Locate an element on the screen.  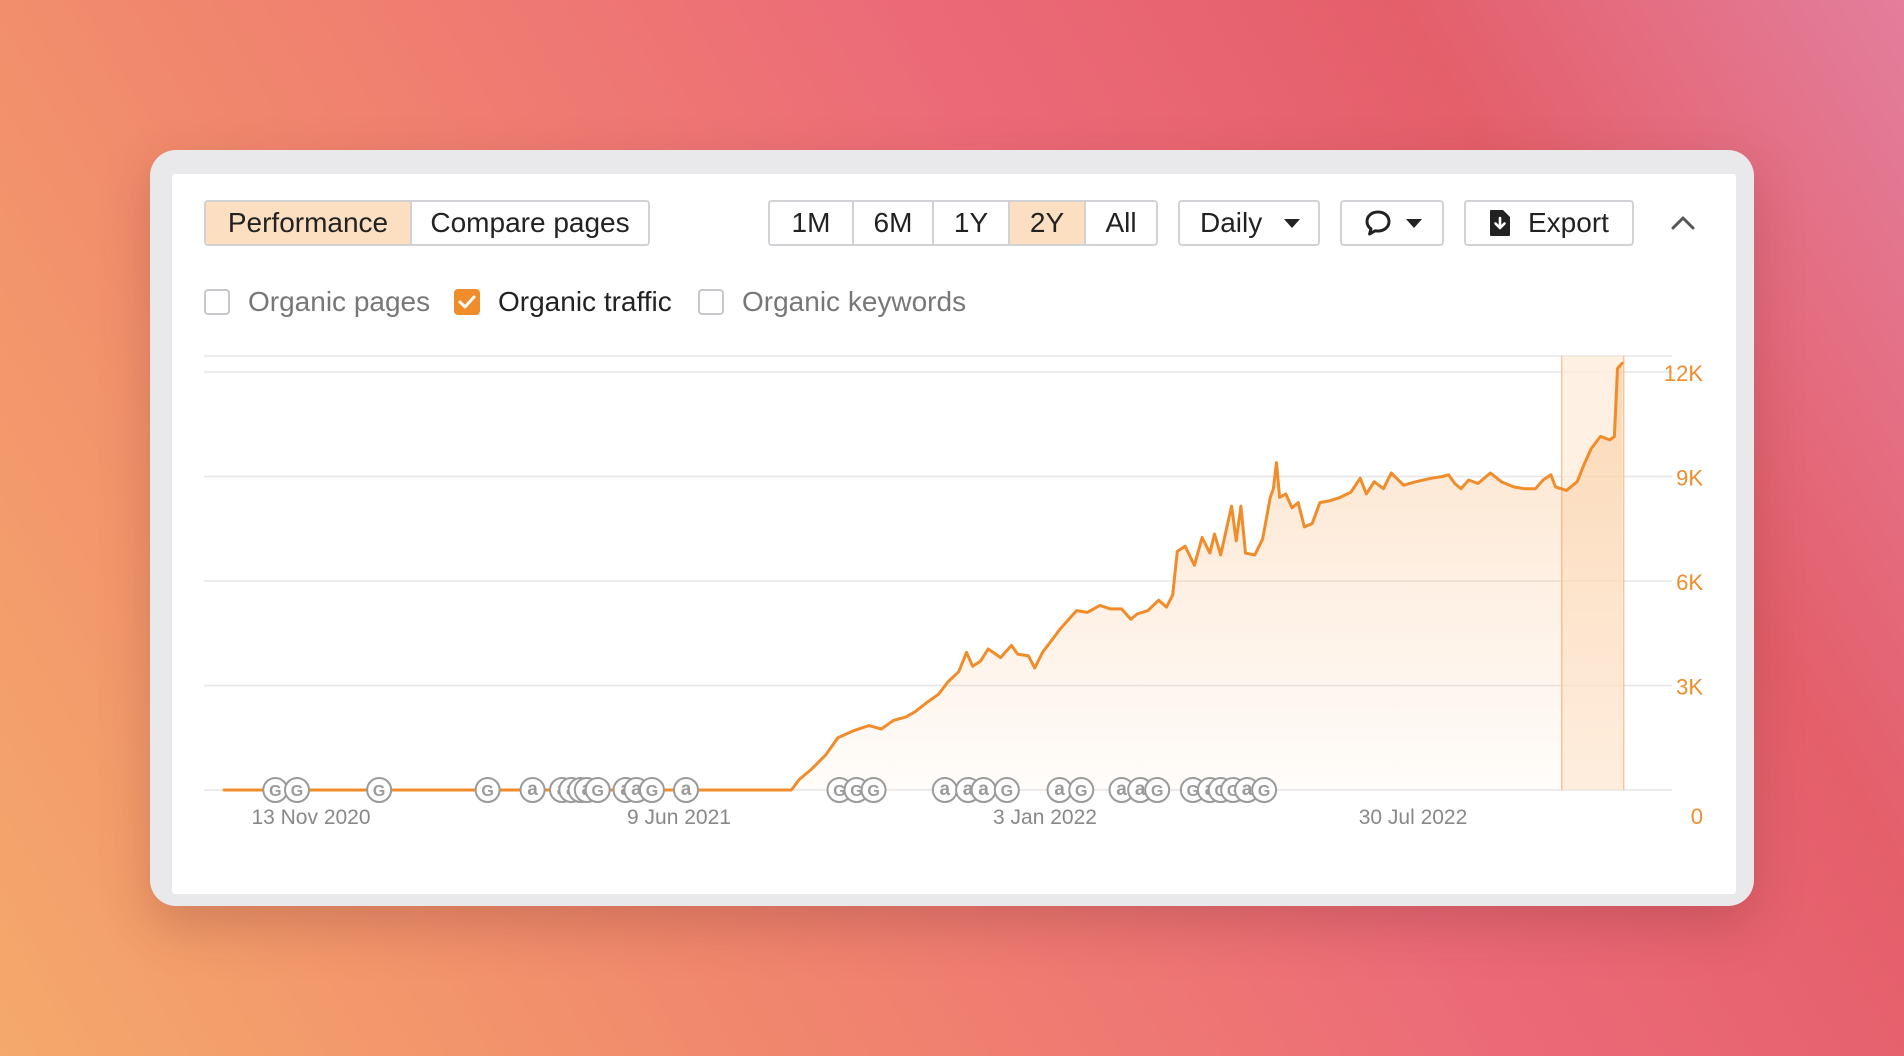
x-tick-label: 3 Jan 2022 is located at coordinates (1045, 817).